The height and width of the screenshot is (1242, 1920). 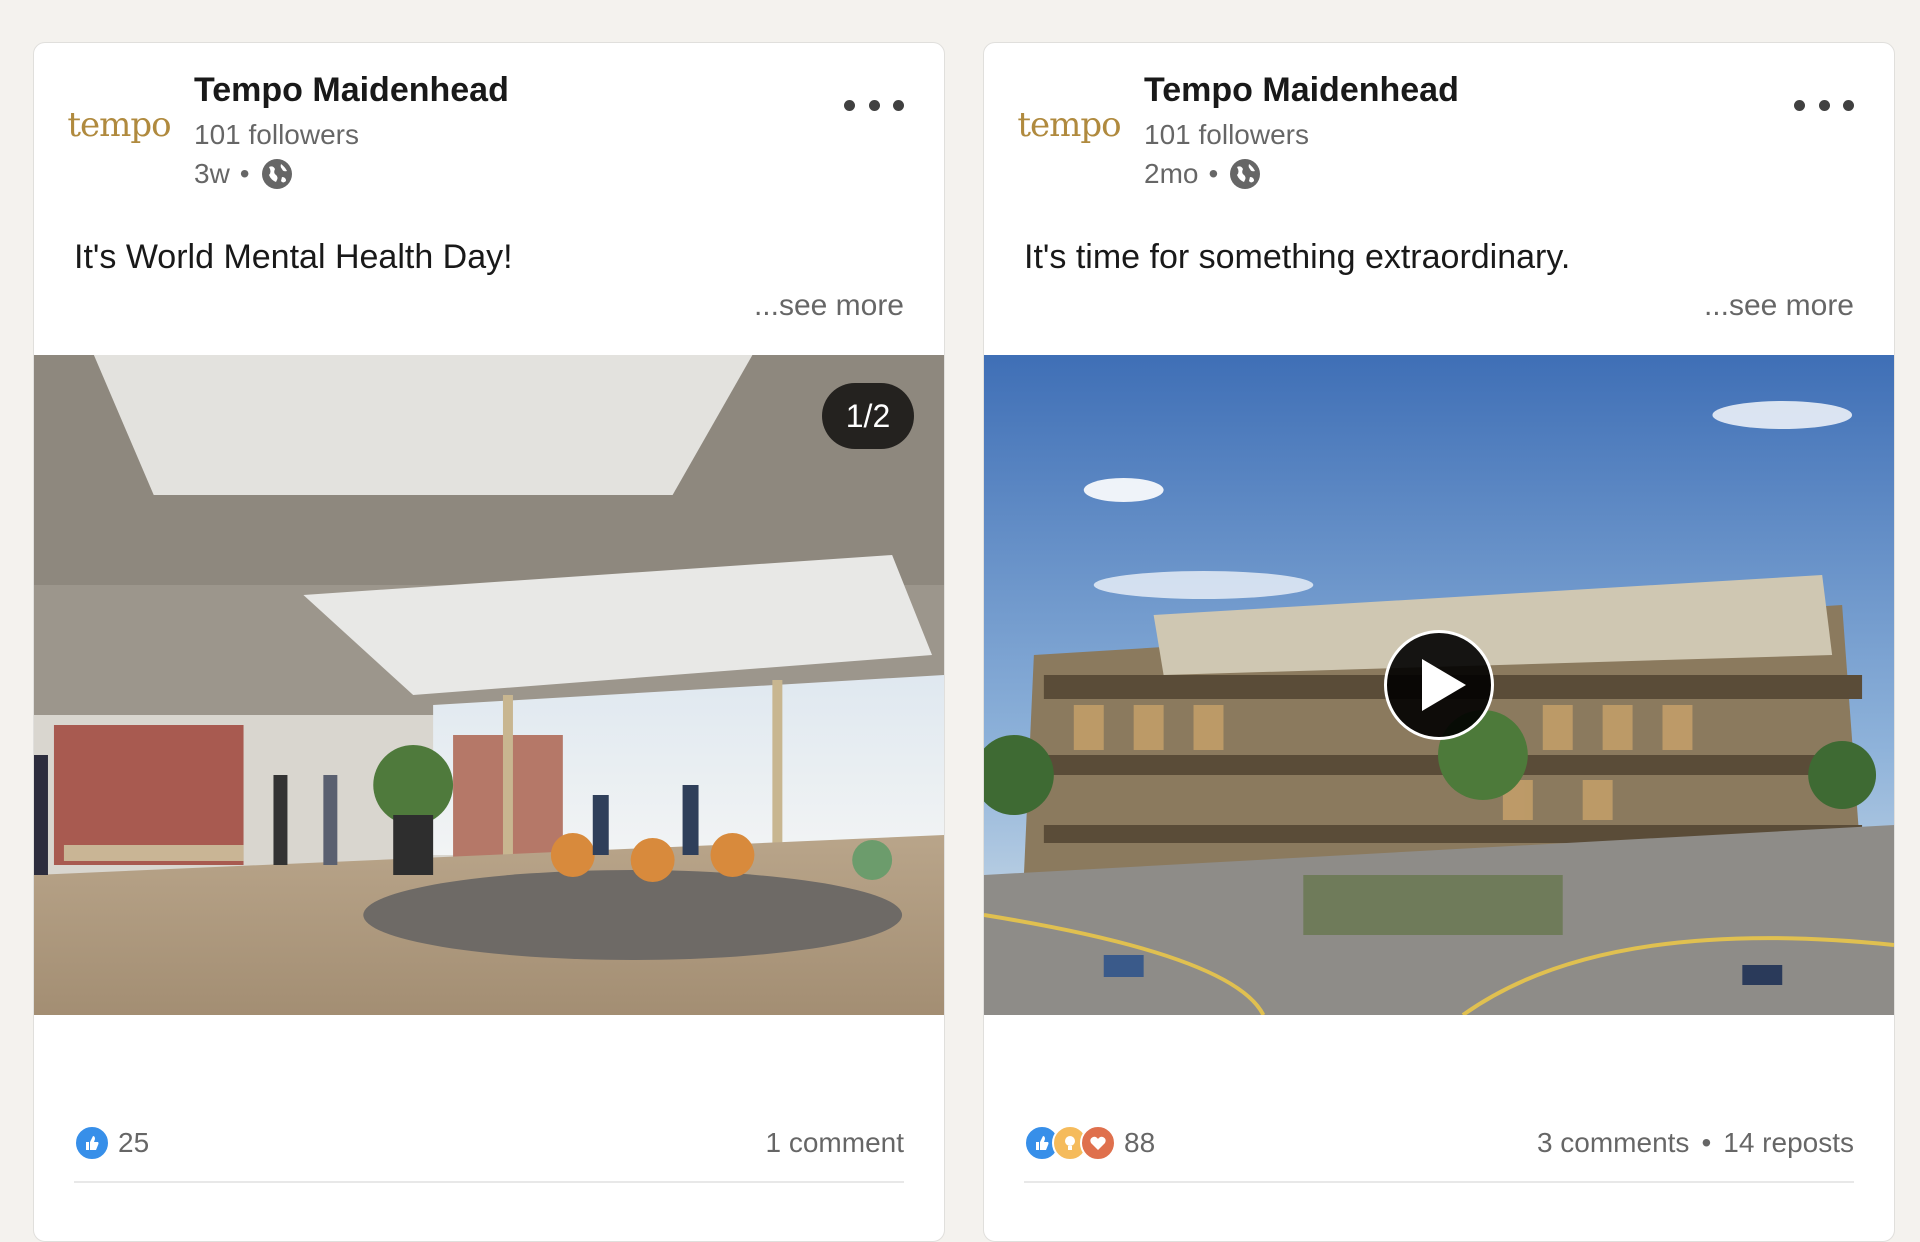 What do you see at coordinates (1444, 685) in the screenshot?
I see `play-icon` at bounding box center [1444, 685].